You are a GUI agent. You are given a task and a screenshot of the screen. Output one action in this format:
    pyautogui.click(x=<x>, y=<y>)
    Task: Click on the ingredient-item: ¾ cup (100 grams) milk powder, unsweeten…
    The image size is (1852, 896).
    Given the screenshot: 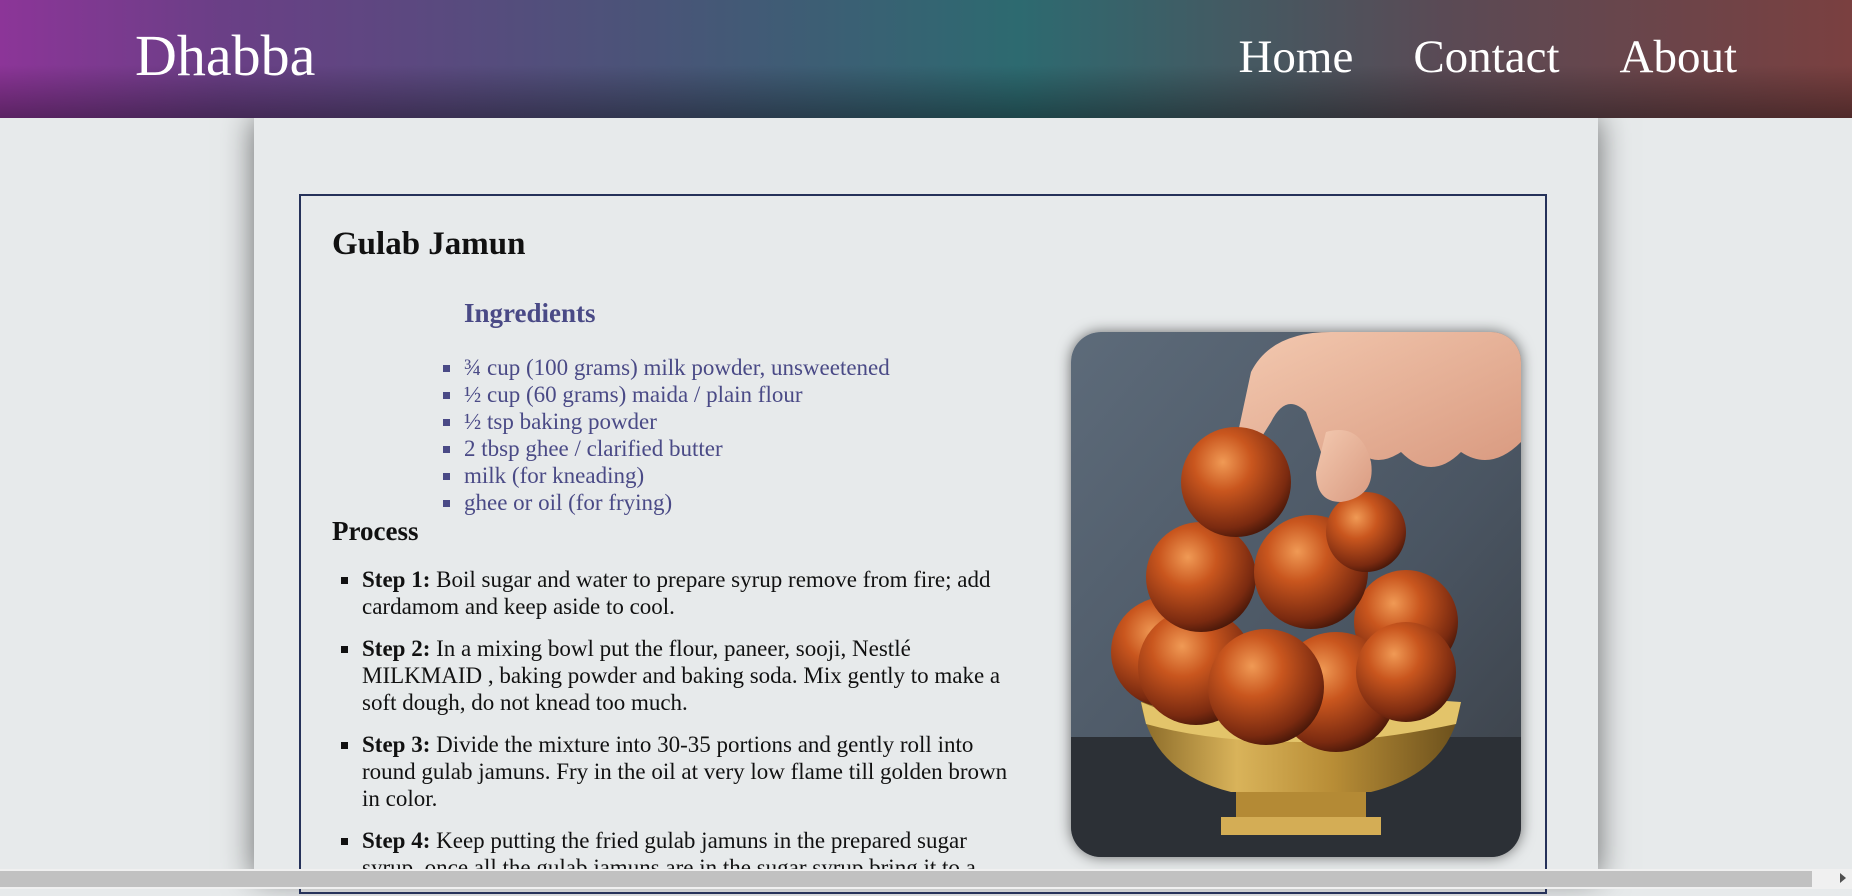 What is the action you would take?
    pyautogui.click(x=666, y=367)
    